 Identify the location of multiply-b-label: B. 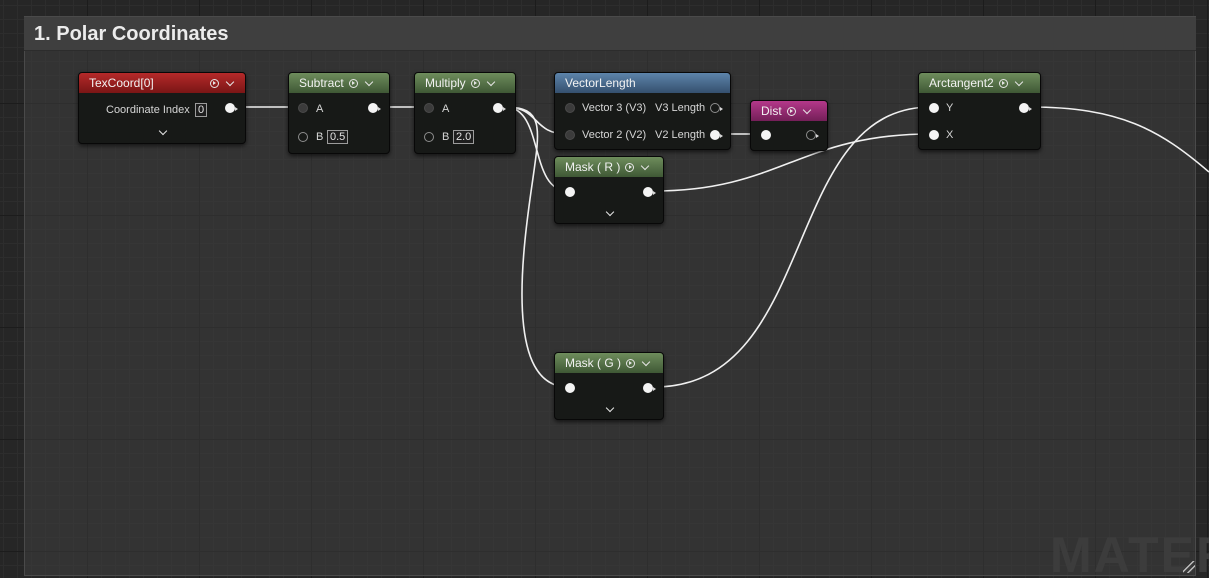
(446, 137).